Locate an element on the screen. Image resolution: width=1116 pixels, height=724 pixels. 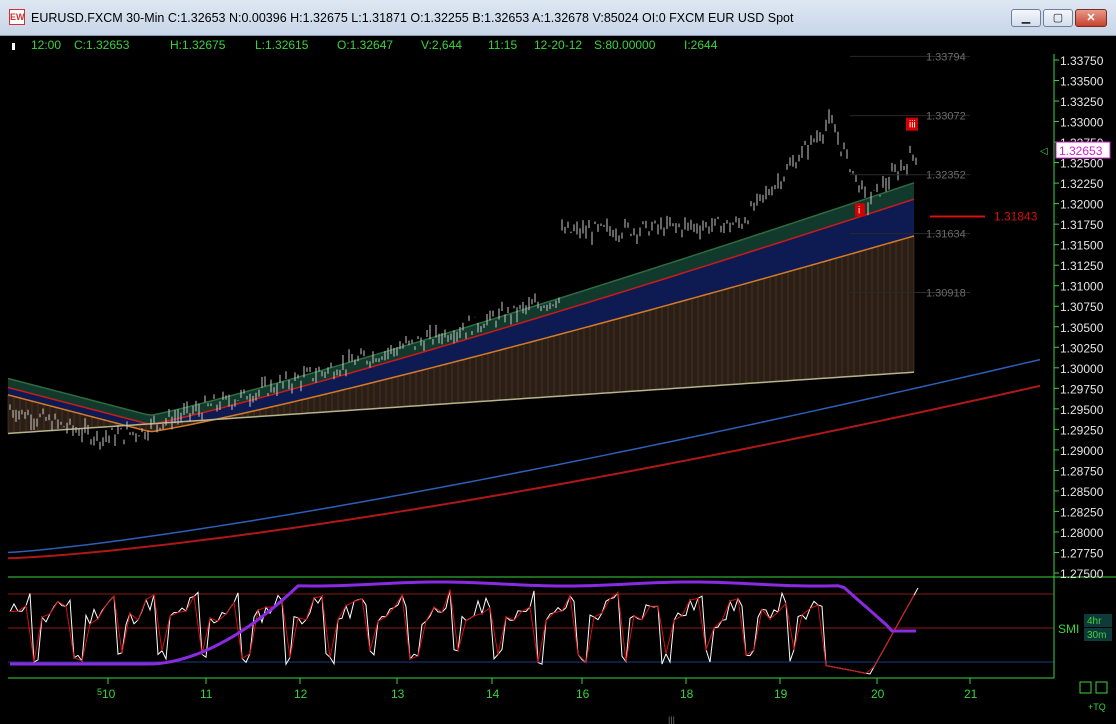
date-tick-label: 11 is located at coordinates (206, 694).